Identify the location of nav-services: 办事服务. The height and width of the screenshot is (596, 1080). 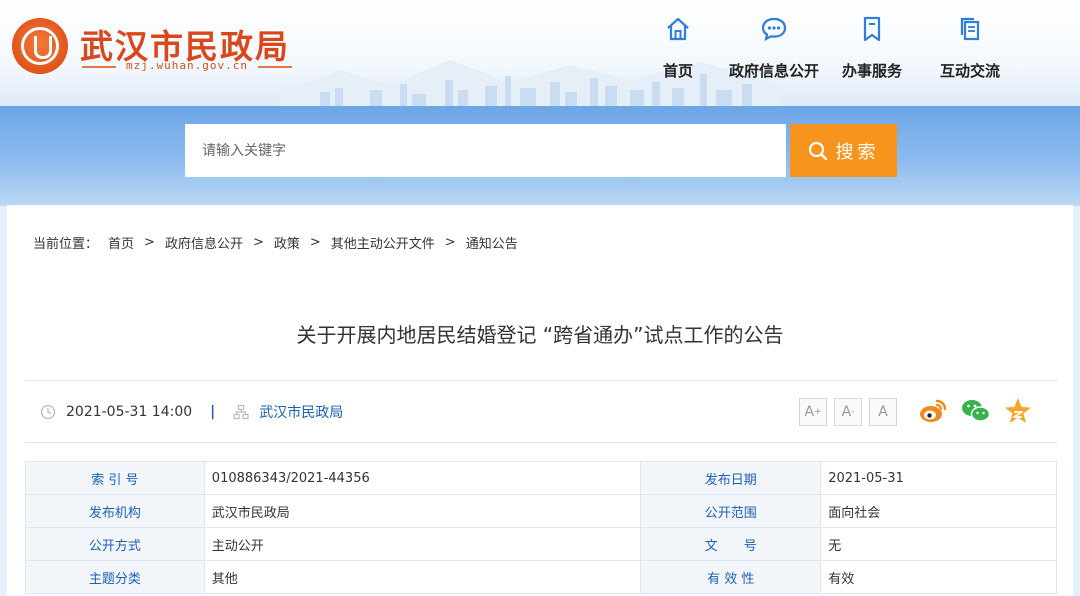
(872, 47).